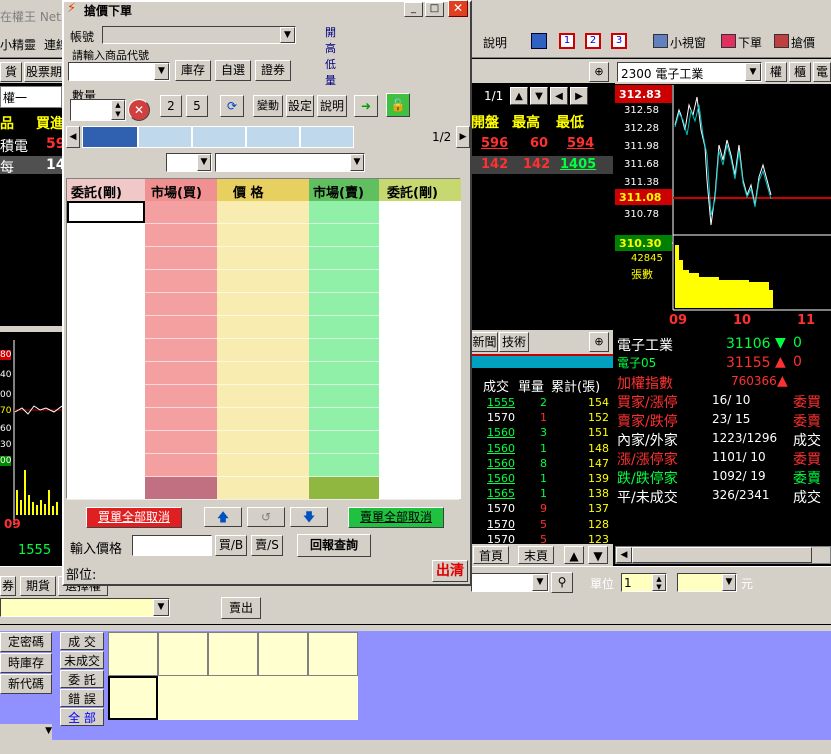 The image size is (831, 754). I want to click on bottom-left-set-password: 定密碼, so click(26, 642).